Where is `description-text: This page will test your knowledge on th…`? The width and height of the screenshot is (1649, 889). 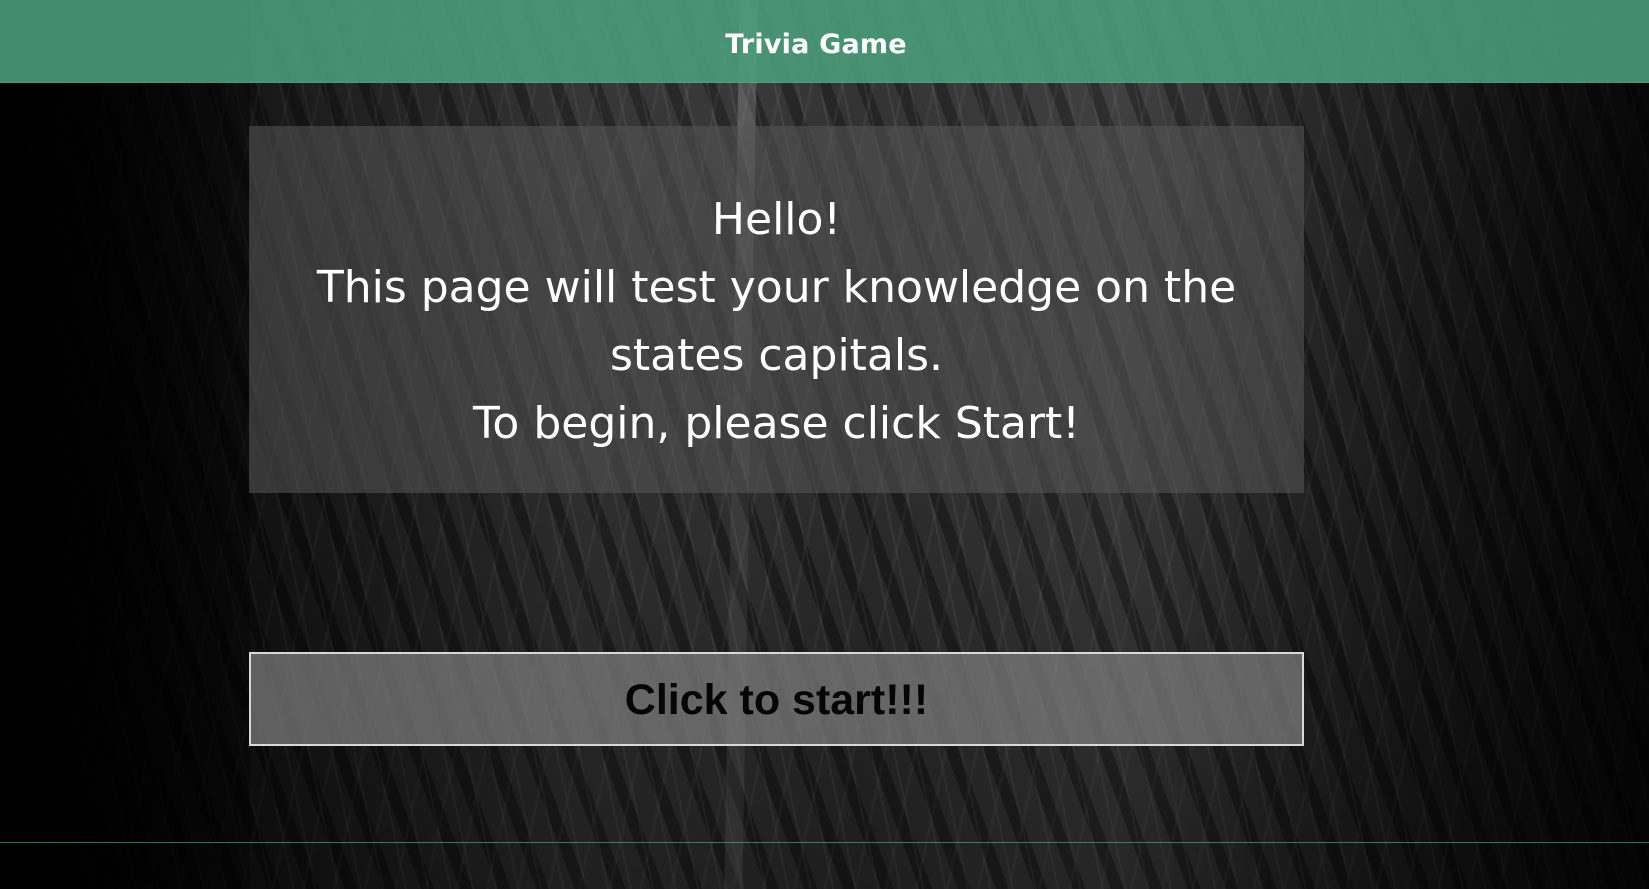
description-text: This page will test your knowledge on th… is located at coordinates (776, 321).